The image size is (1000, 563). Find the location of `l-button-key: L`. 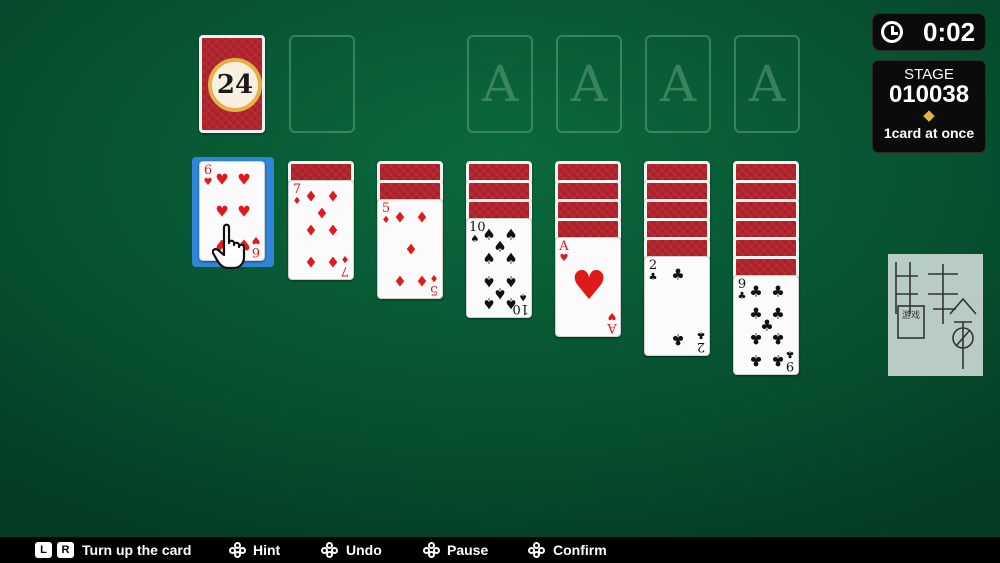

l-button-key: L is located at coordinates (43, 550).